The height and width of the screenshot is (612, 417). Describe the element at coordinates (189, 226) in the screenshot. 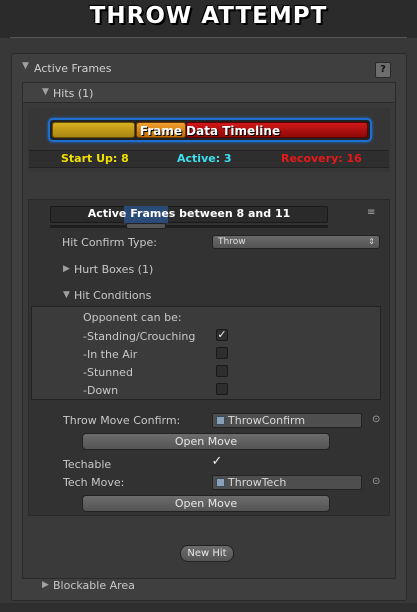

I see `active-frames-slider-track` at that location.